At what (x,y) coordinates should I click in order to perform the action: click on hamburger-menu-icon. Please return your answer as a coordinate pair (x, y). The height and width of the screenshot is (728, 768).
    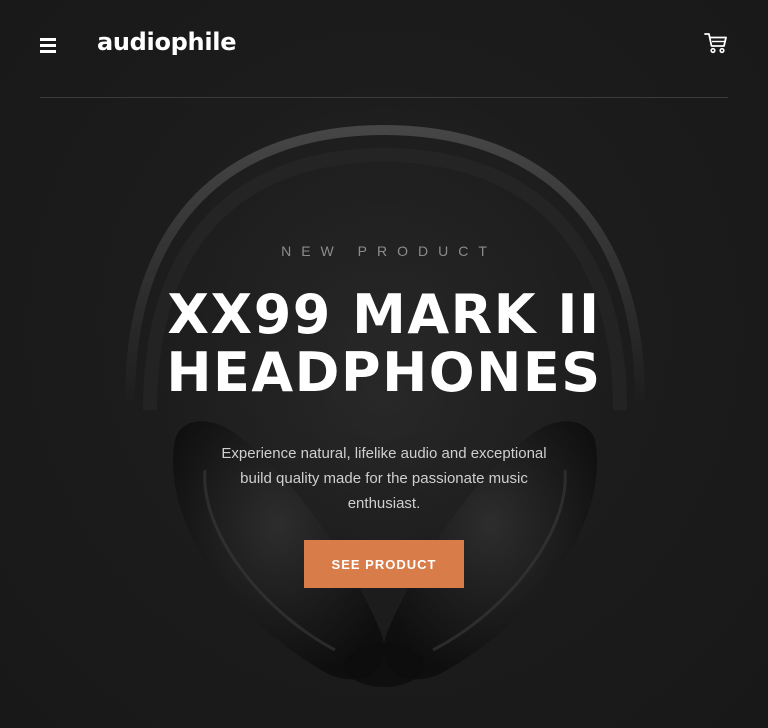
    Looking at the image, I should click on (48, 45).